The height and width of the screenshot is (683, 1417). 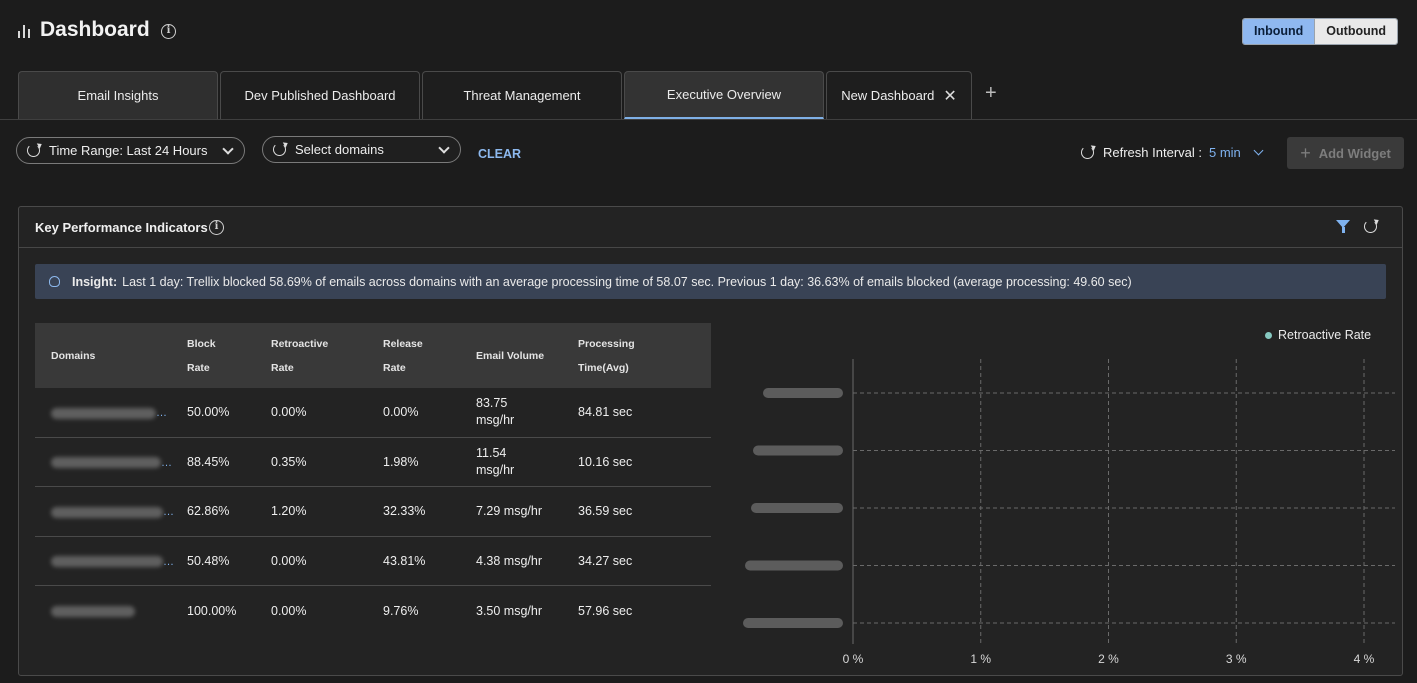 I want to click on add-tab-plus-icon: +, so click(x=991, y=93).